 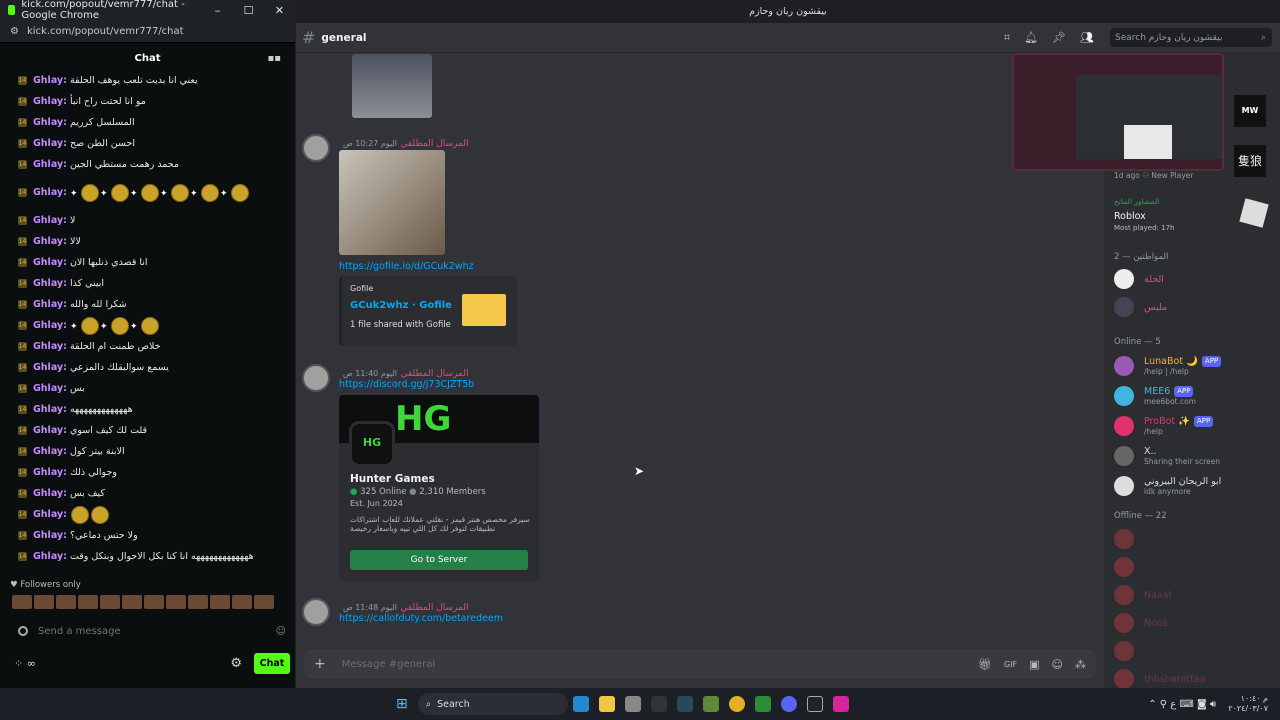 What do you see at coordinates (1059, 37) in the screenshot?
I see `pin-icon: 📌︎` at bounding box center [1059, 37].